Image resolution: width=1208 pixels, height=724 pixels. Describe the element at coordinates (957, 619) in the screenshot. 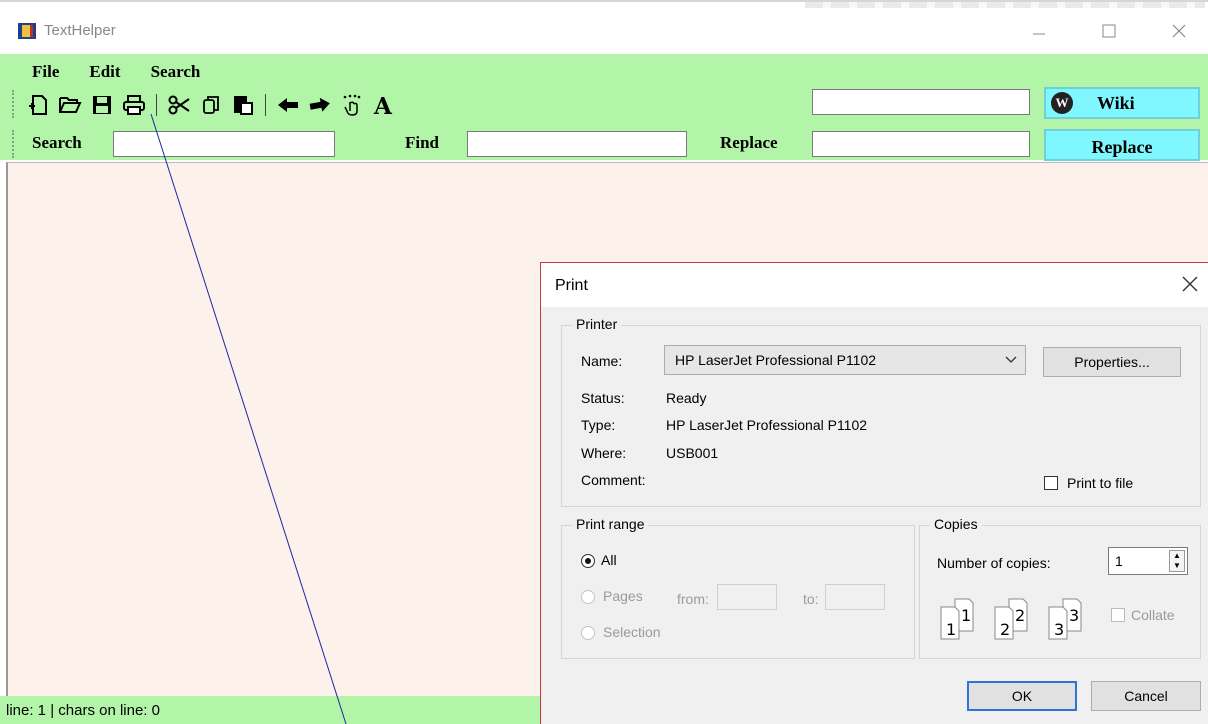

I see `page-pair-1: 1 1` at that location.